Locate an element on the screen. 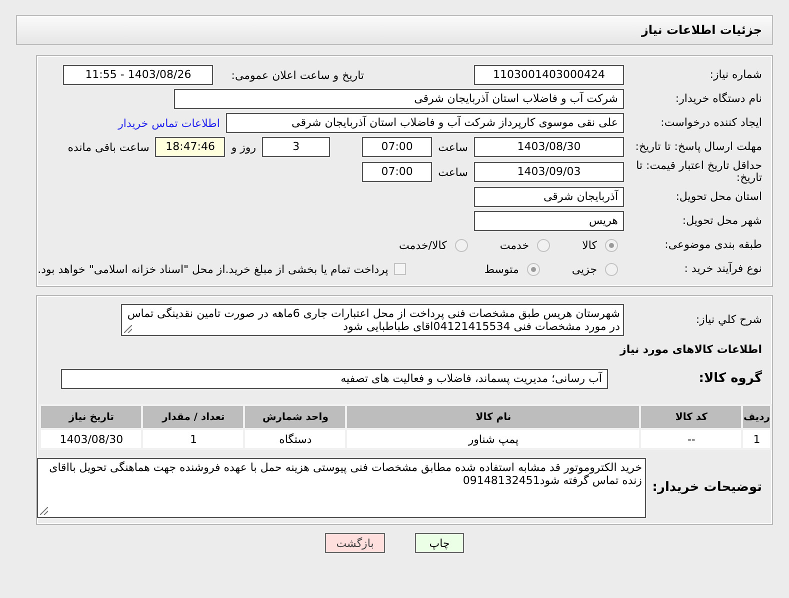 The image size is (789, 598). payment-note: پرداخت تمام یا بخشی از مبلغ خرید.از محل "اسناد خزانه اسلامی" خواهد بود. is located at coordinates (213, 269).